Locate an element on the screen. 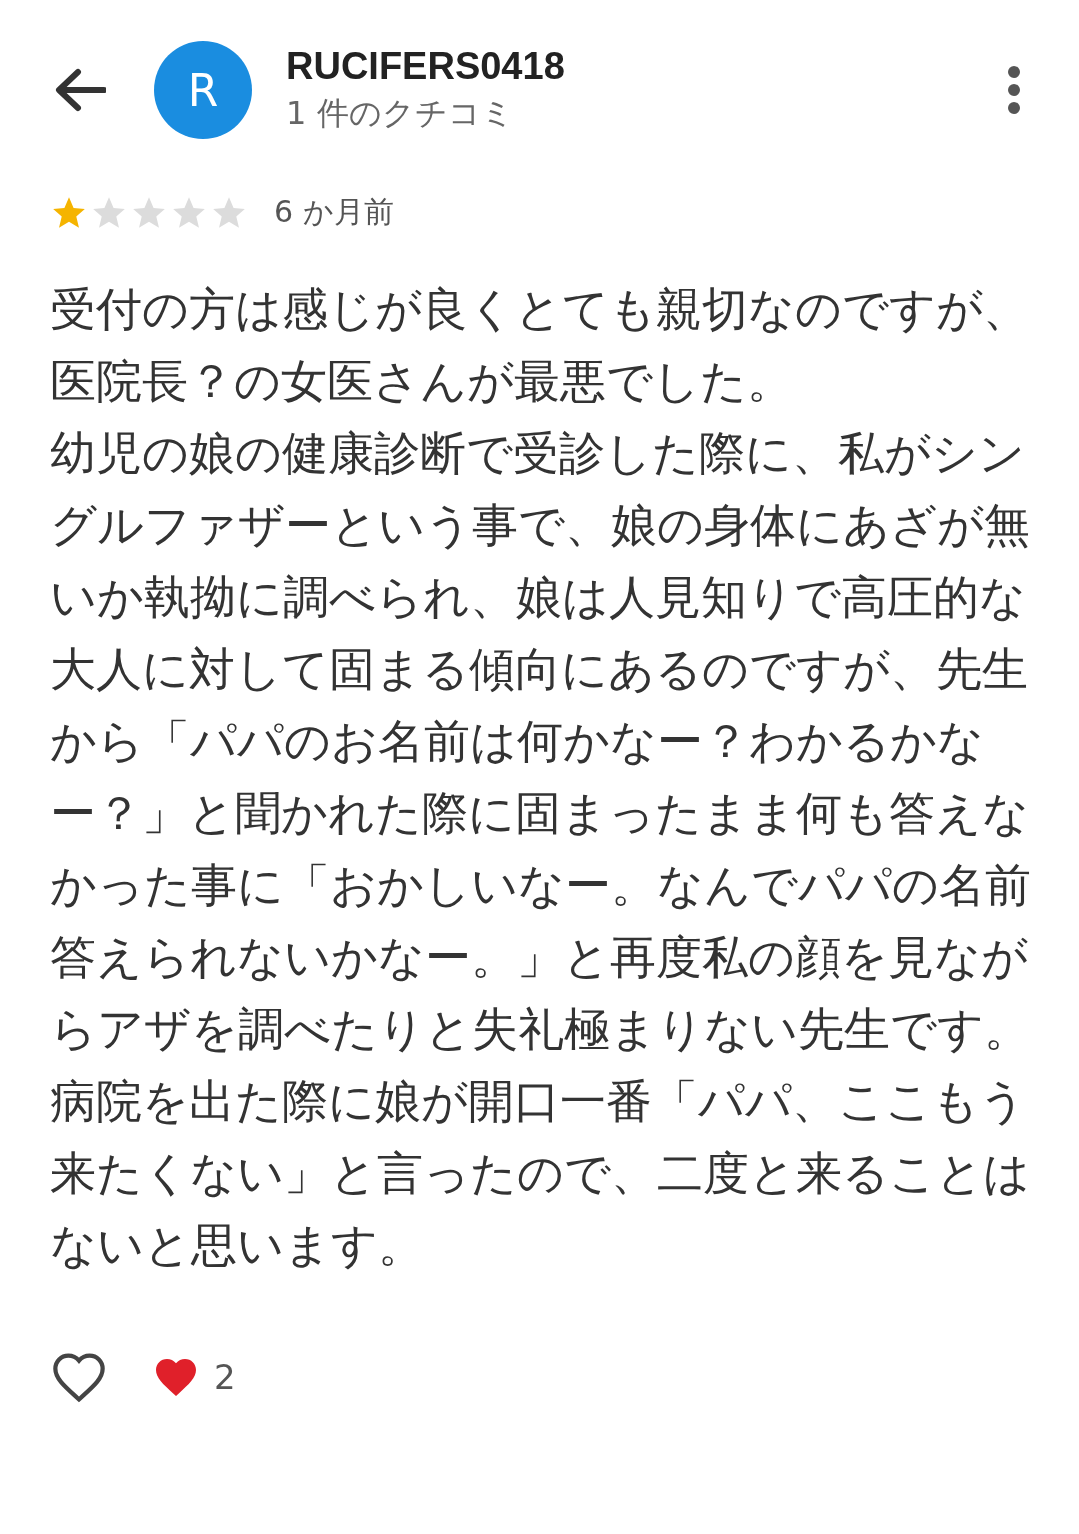 The image size is (1079, 1534). review-time: 6 か月前 is located at coordinates (334, 212).